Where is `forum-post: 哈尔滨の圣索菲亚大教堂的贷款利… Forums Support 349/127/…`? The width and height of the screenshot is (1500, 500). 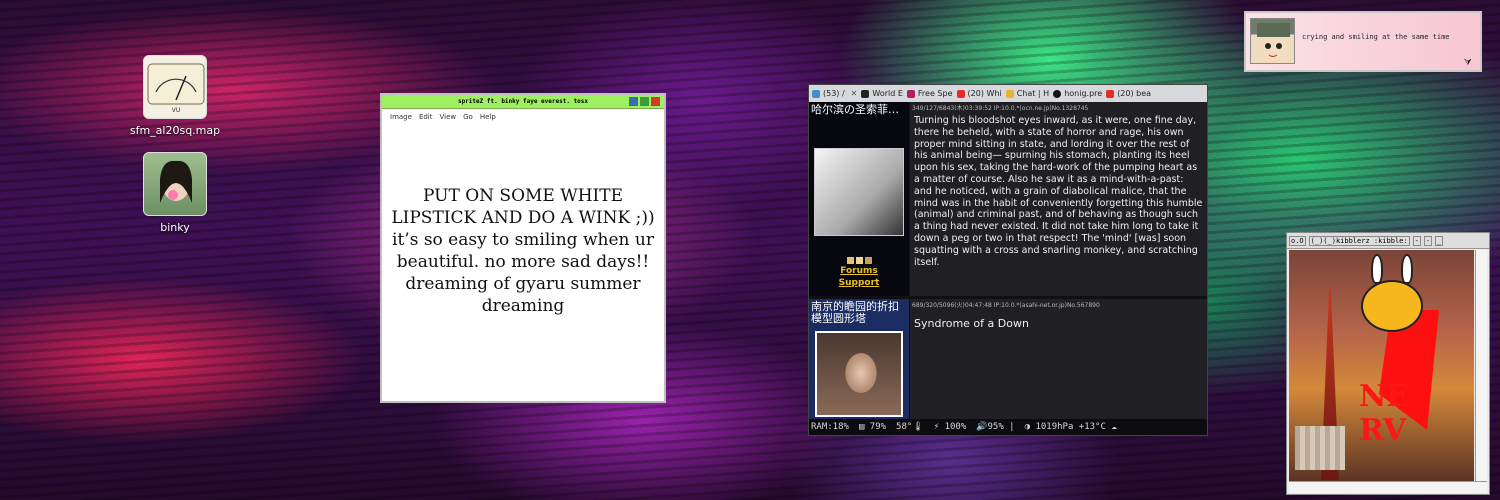 forum-post: 哈尔滨の圣索菲亚大教堂的贷款利… Forums Support 349/127/… is located at coordinates (1009, 199).